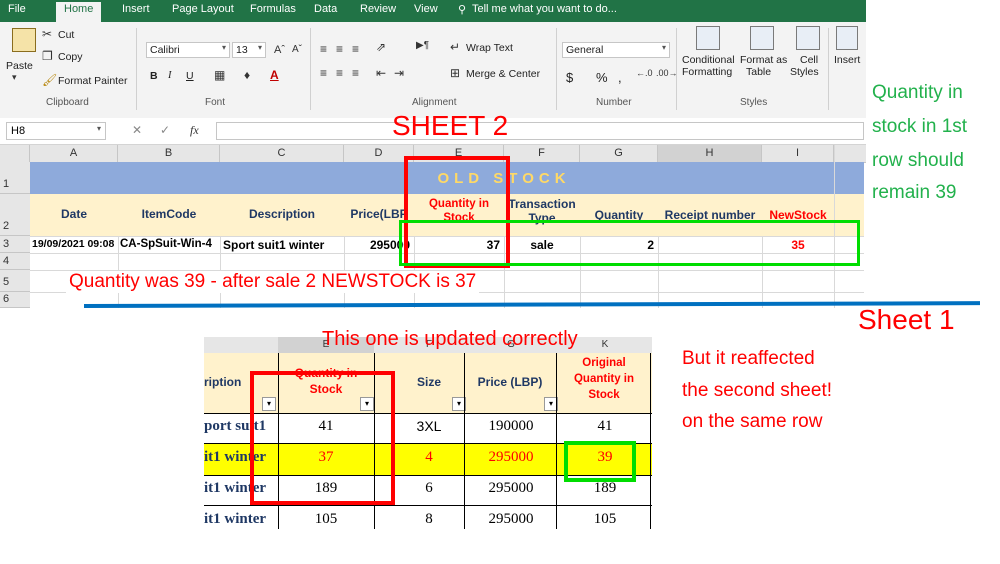  What do you see at coordinates (19, 66) in the screenshot?
I see `paste-button: Paste` at bounding box center [19, 66].